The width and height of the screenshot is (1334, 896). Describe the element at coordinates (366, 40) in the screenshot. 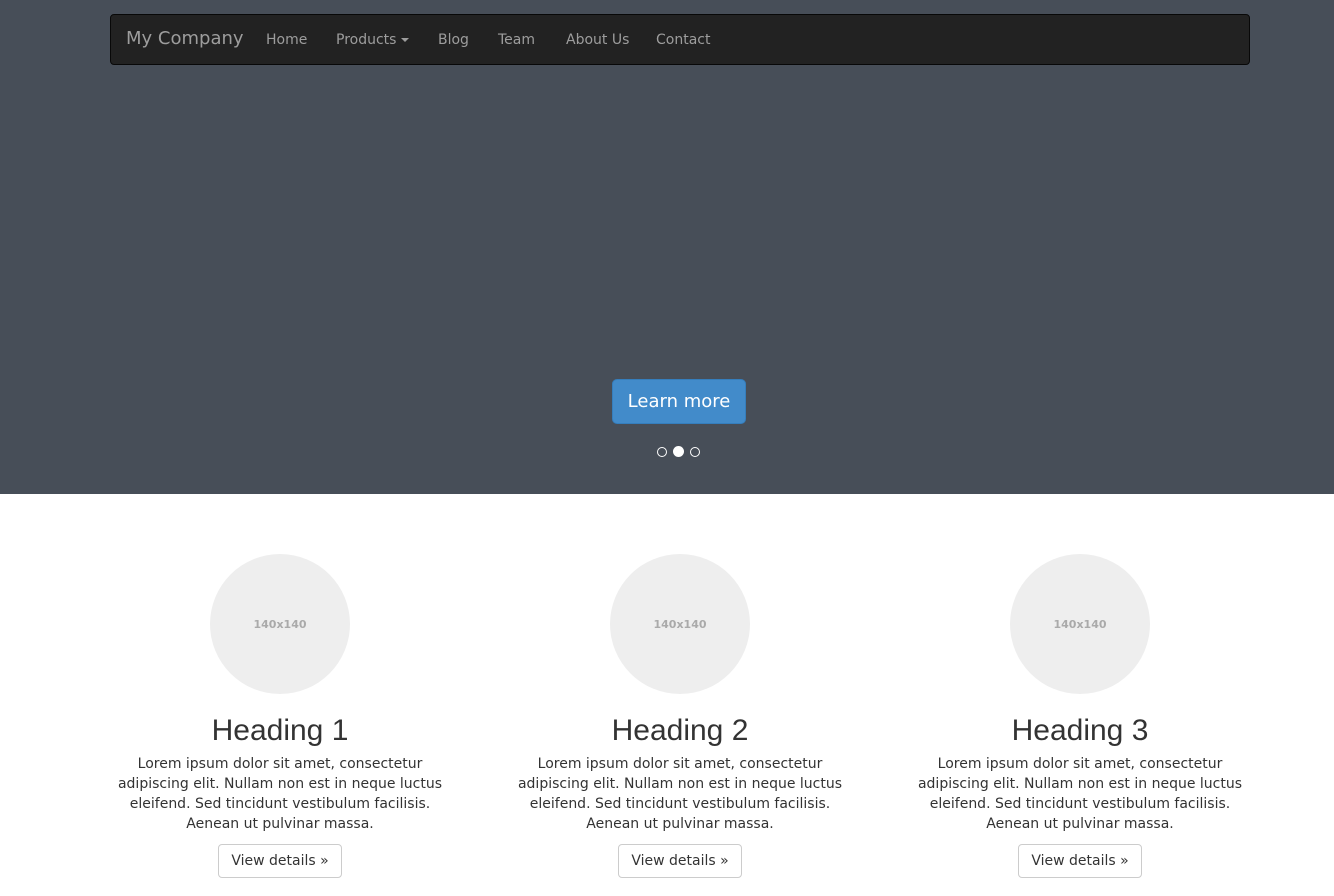

I see `nav-products-label: Products` at that location.